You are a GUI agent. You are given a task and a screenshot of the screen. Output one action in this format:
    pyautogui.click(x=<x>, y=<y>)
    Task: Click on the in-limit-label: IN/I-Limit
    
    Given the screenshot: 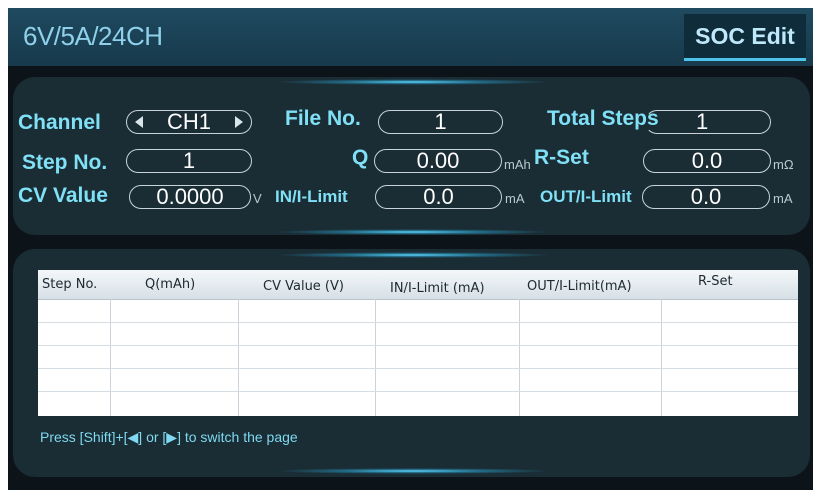 What is the action you would take?
    pyautogui.click(x=311, y=196)
    